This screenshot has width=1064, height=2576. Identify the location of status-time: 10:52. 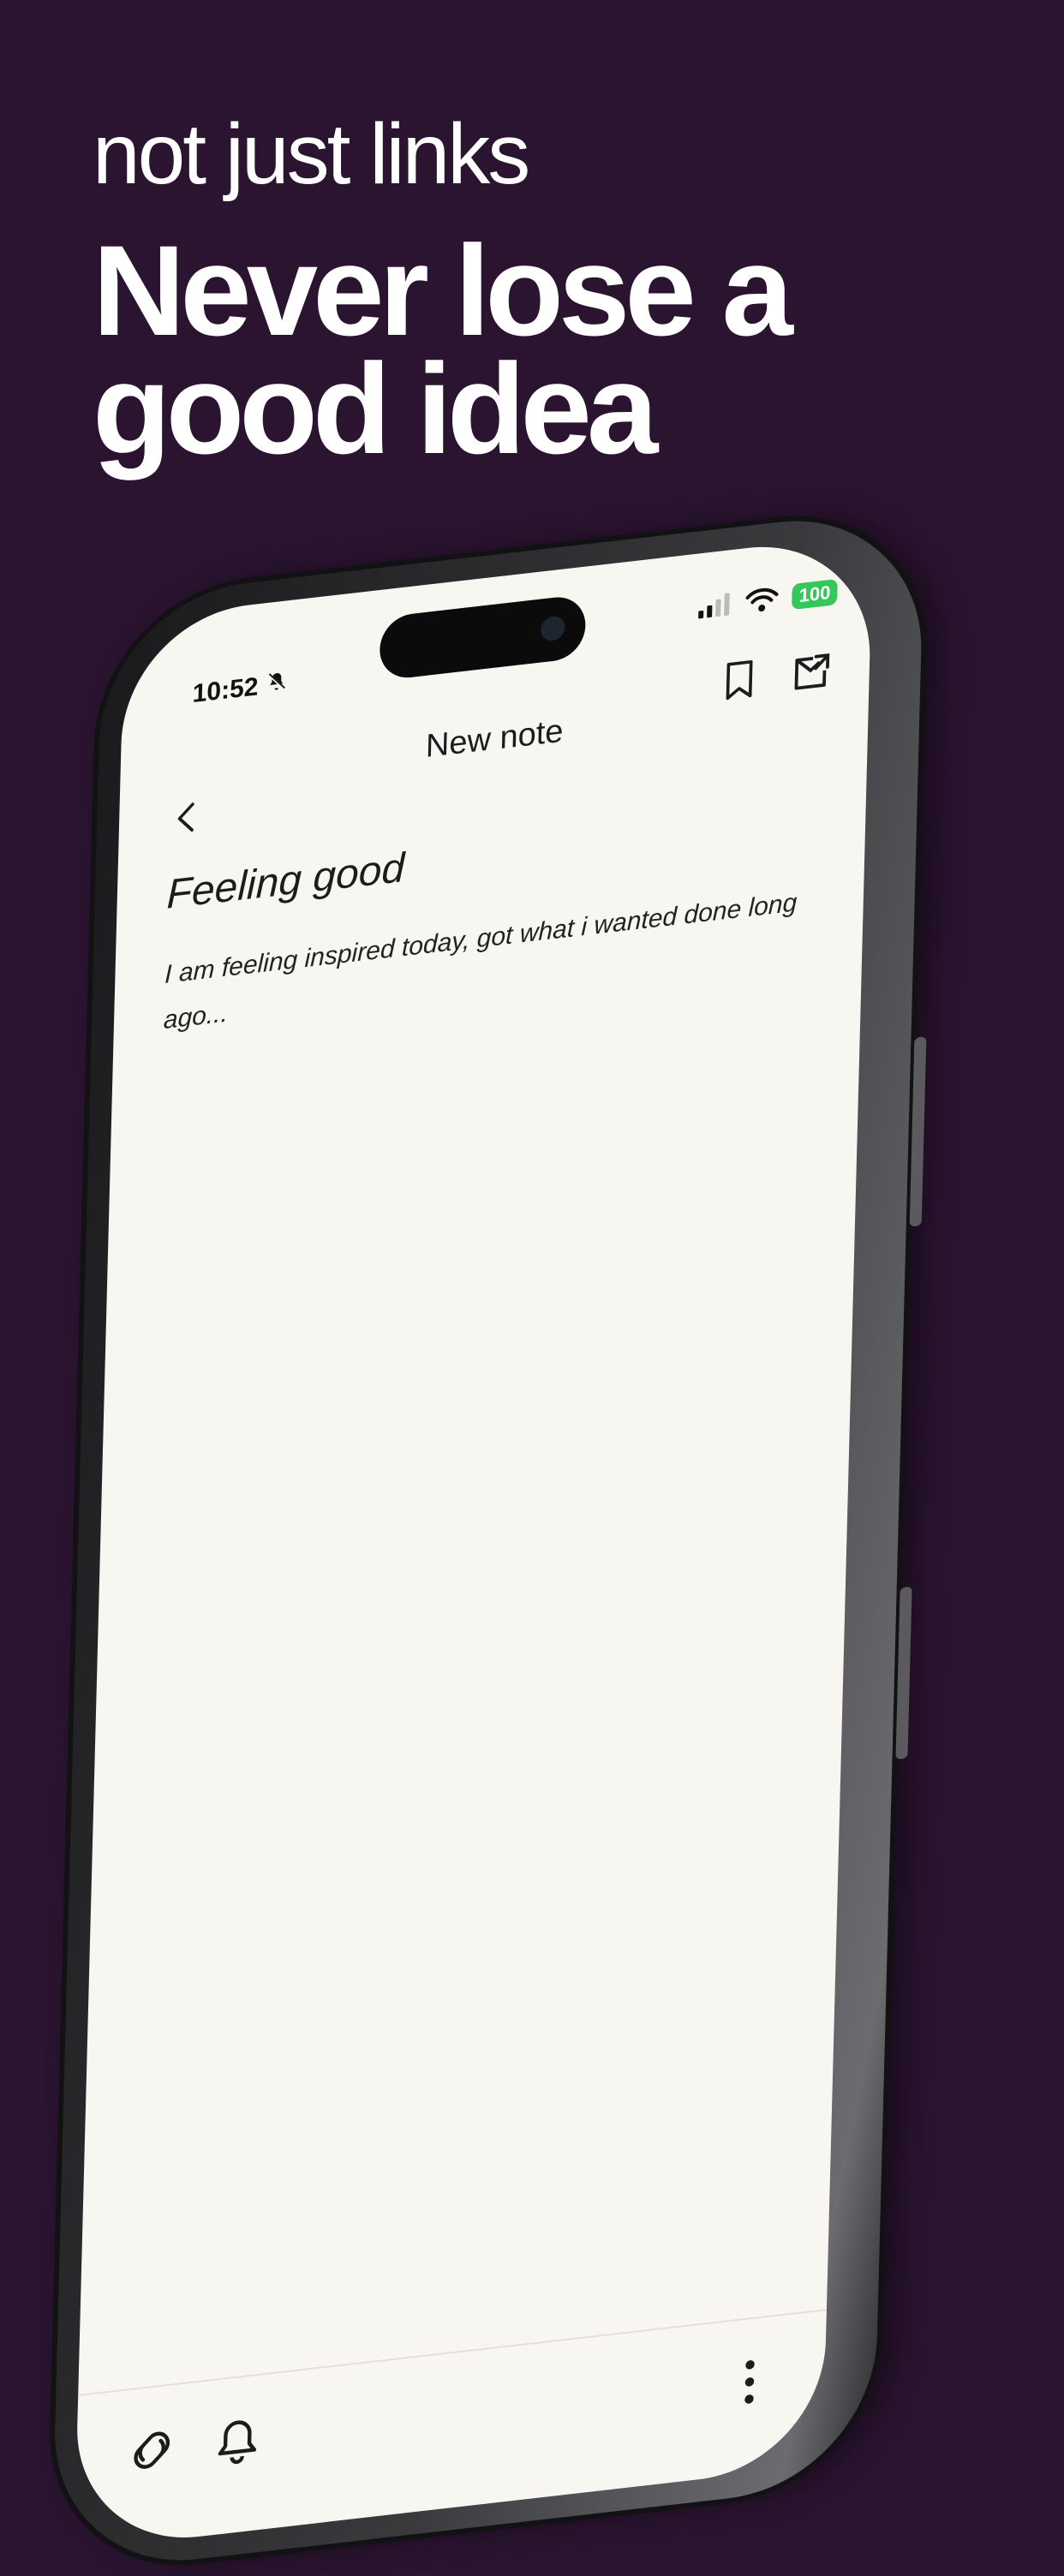
(240, 689).